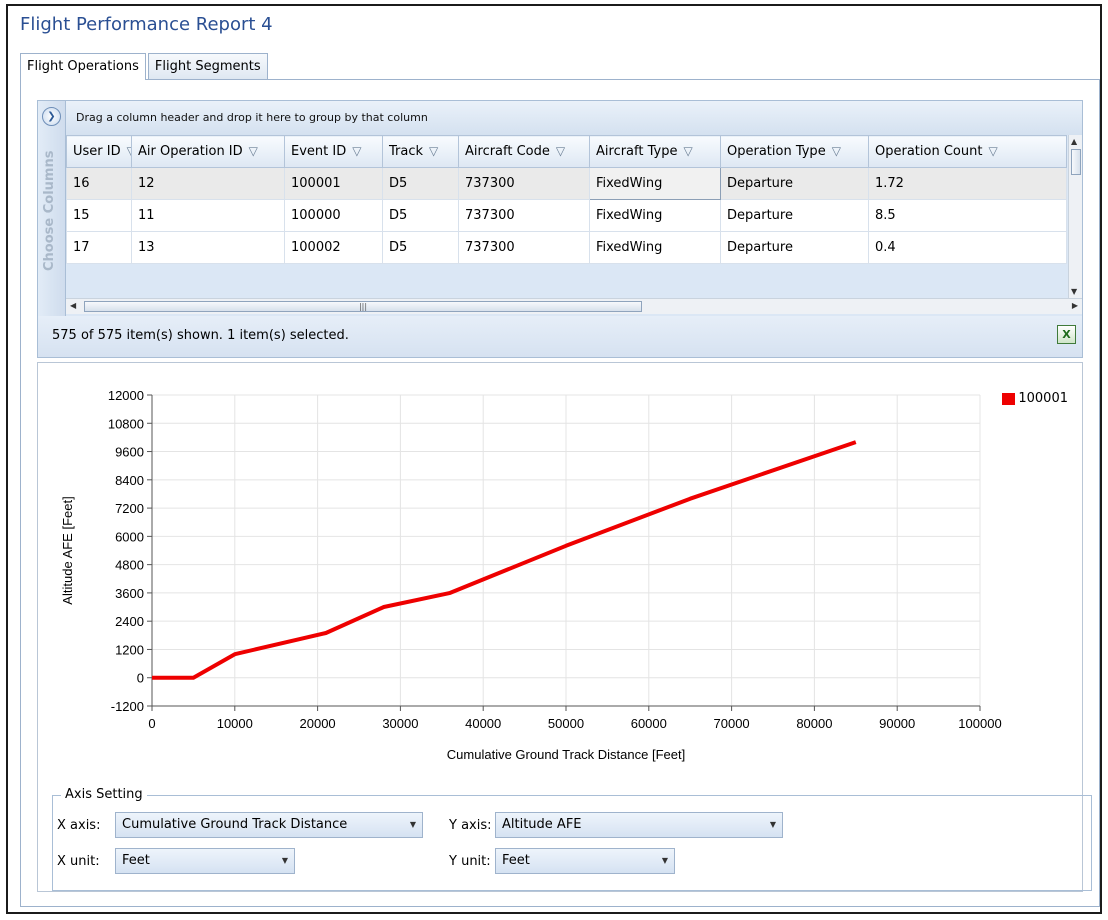 The height and width of the screenshot is (920, 1108). I want to click on table-cell: 16, so click(99, 183).